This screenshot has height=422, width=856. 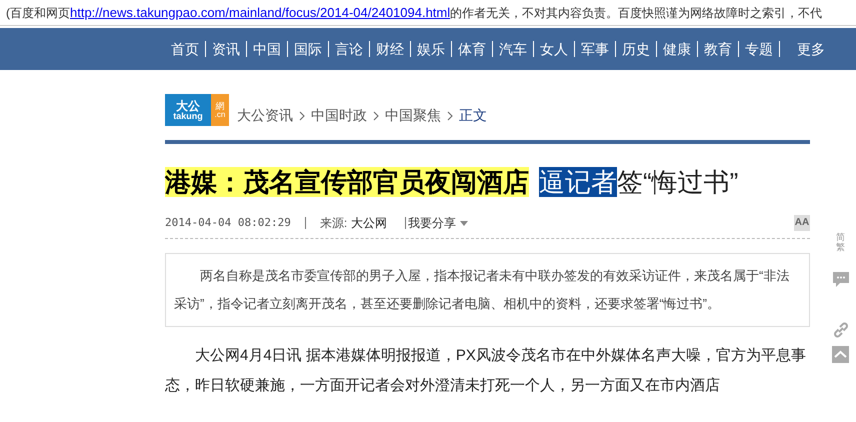 What do you see at coordinates (266, 49) in the screenshot?
I see `nav-link: 中国` at bounding box center [266, 49].